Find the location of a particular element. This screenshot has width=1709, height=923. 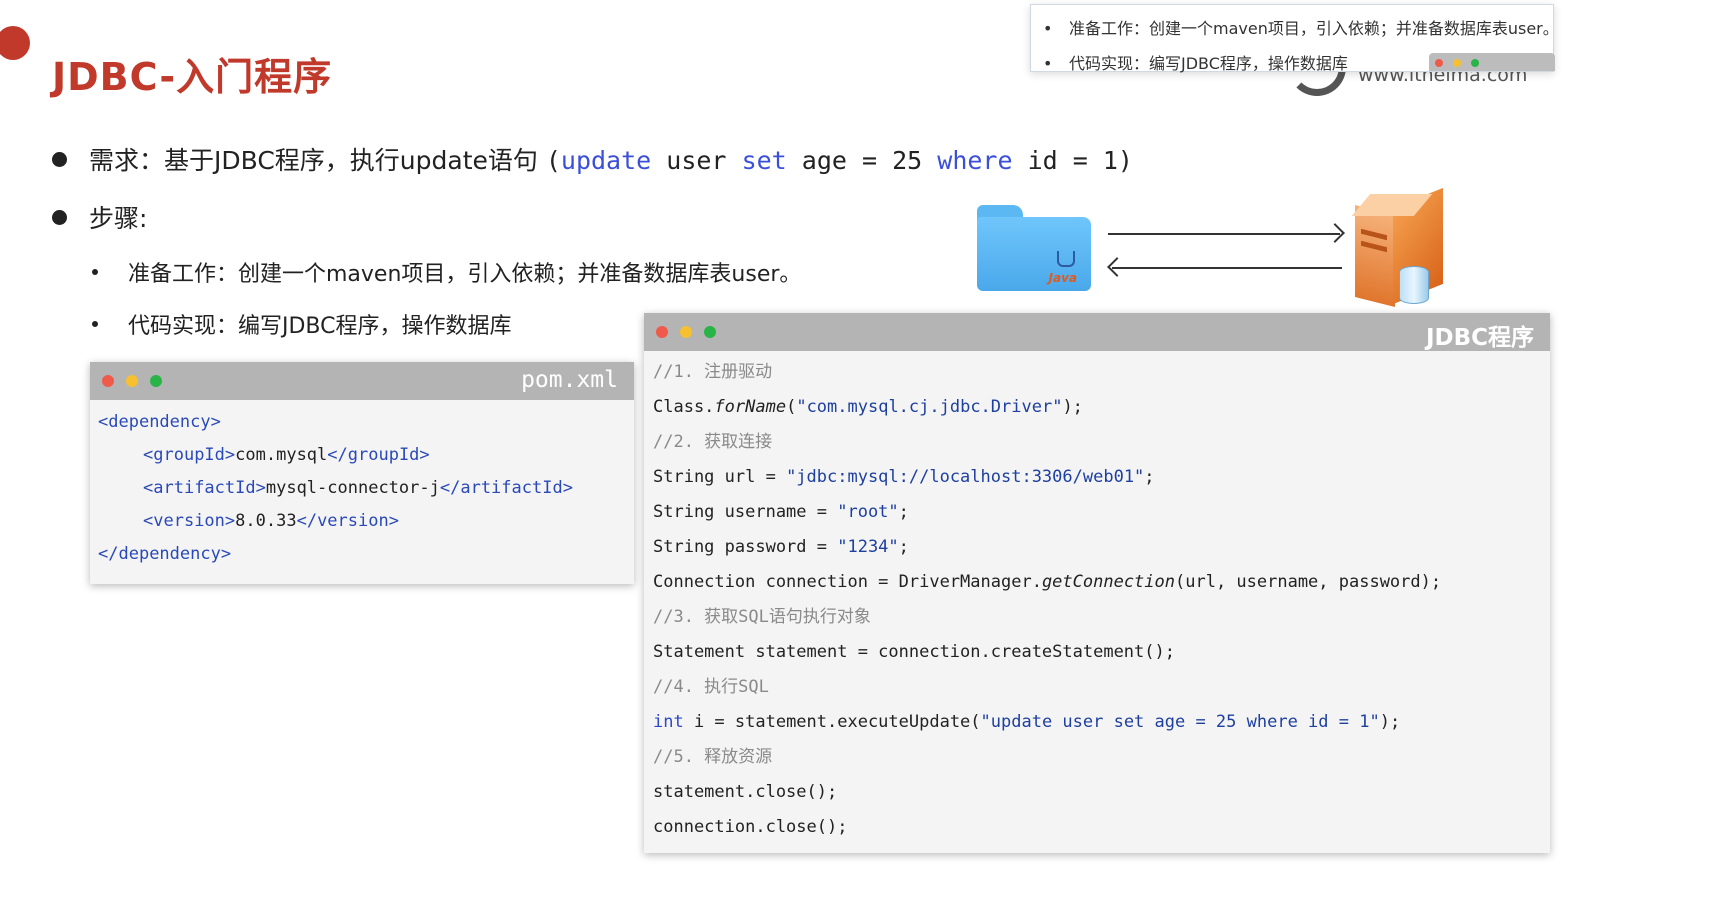

mini-window-bar is located at coordinates (1492, 62).